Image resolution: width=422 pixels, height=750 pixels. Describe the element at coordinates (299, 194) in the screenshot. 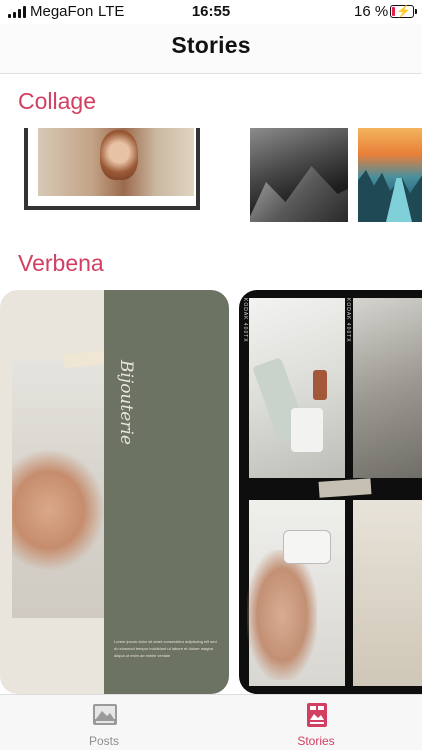

I see `mountain-image` at that location.